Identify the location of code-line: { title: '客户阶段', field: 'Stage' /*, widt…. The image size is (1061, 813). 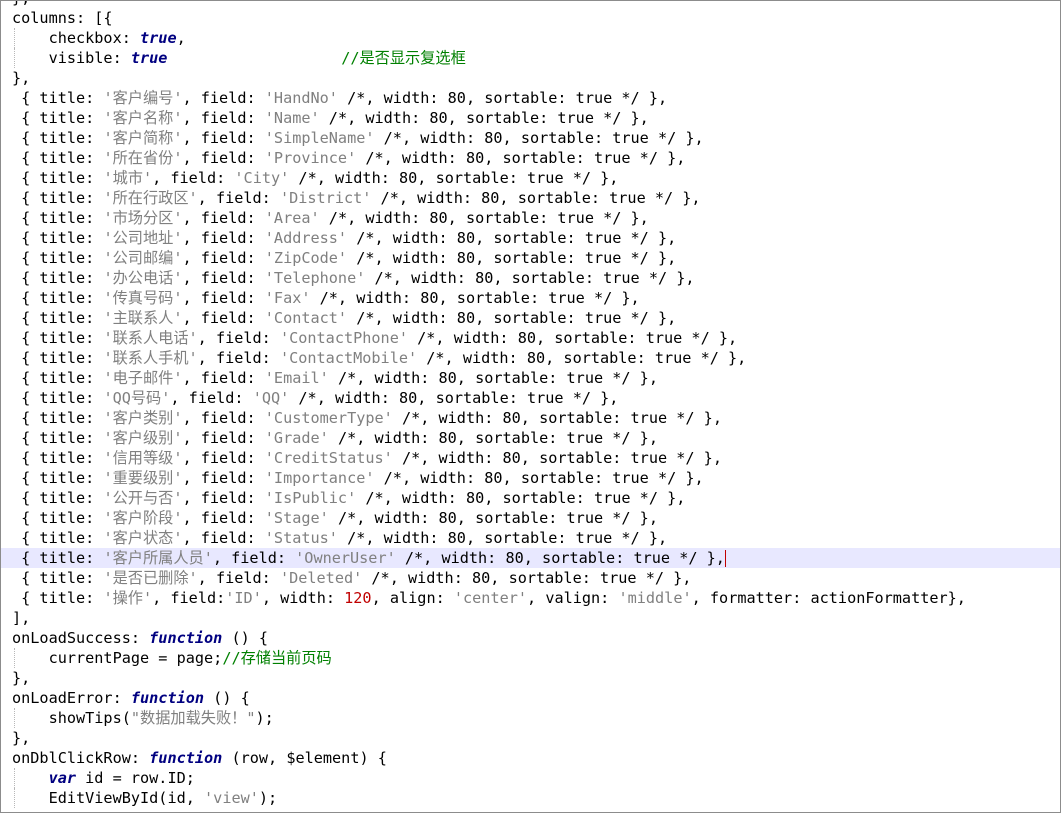
(530, 518).